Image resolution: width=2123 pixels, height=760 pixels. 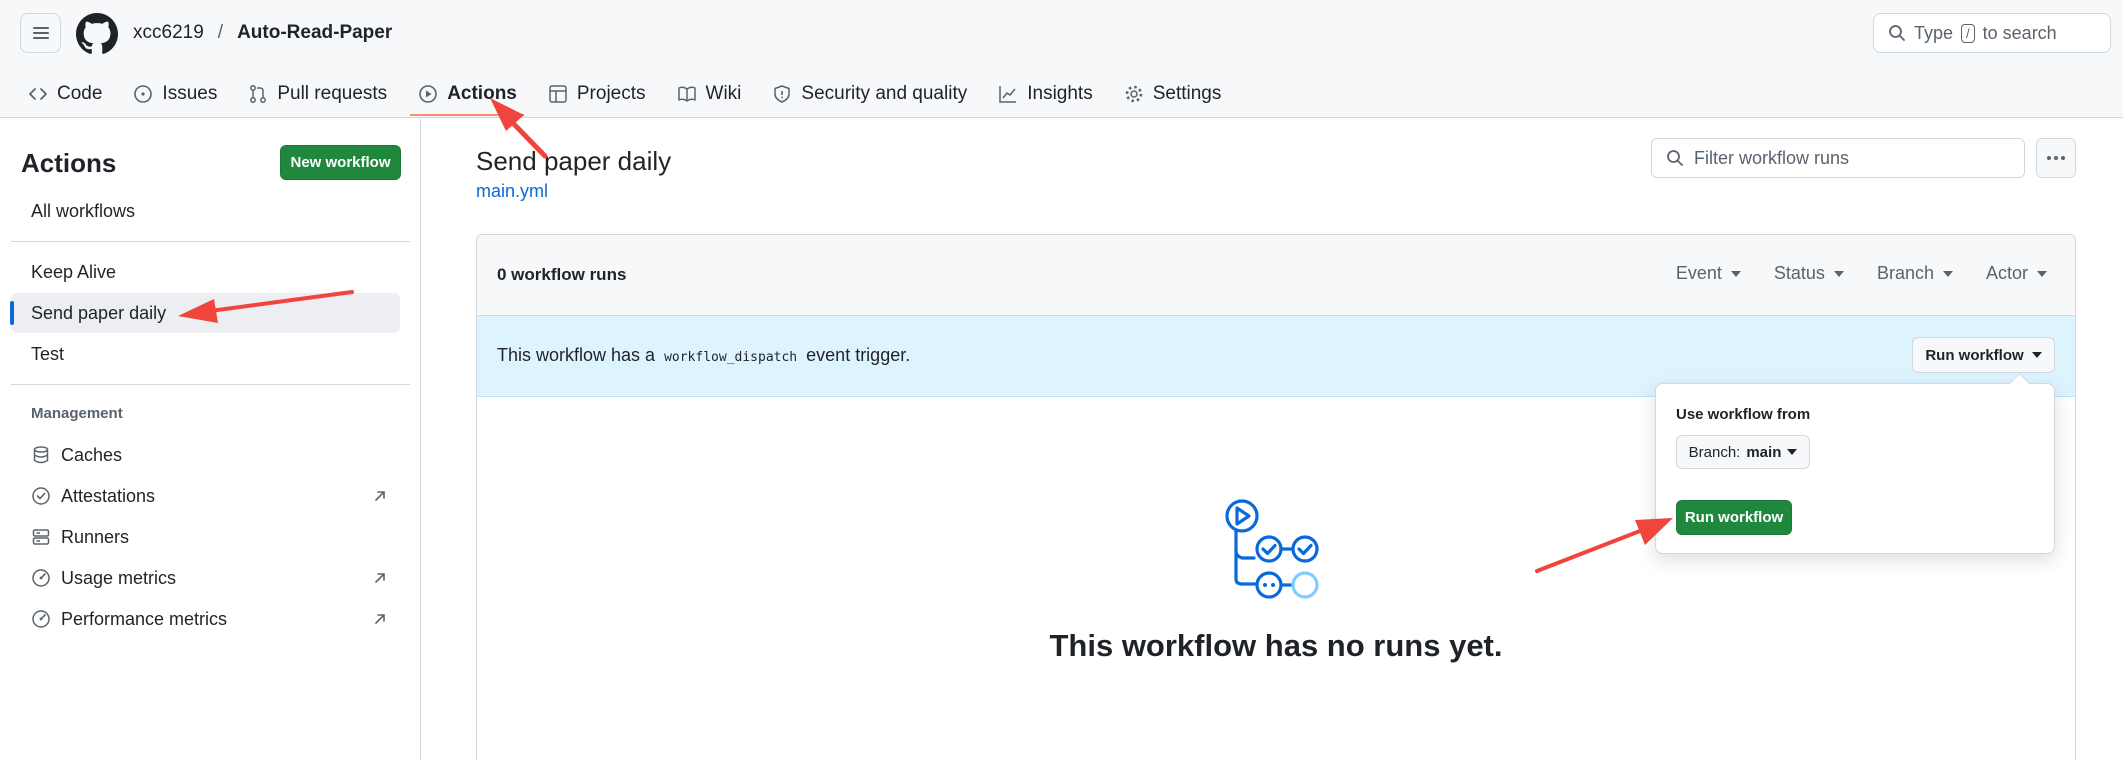 I want to click on github-logo-icon, so click(x=97, y=34).